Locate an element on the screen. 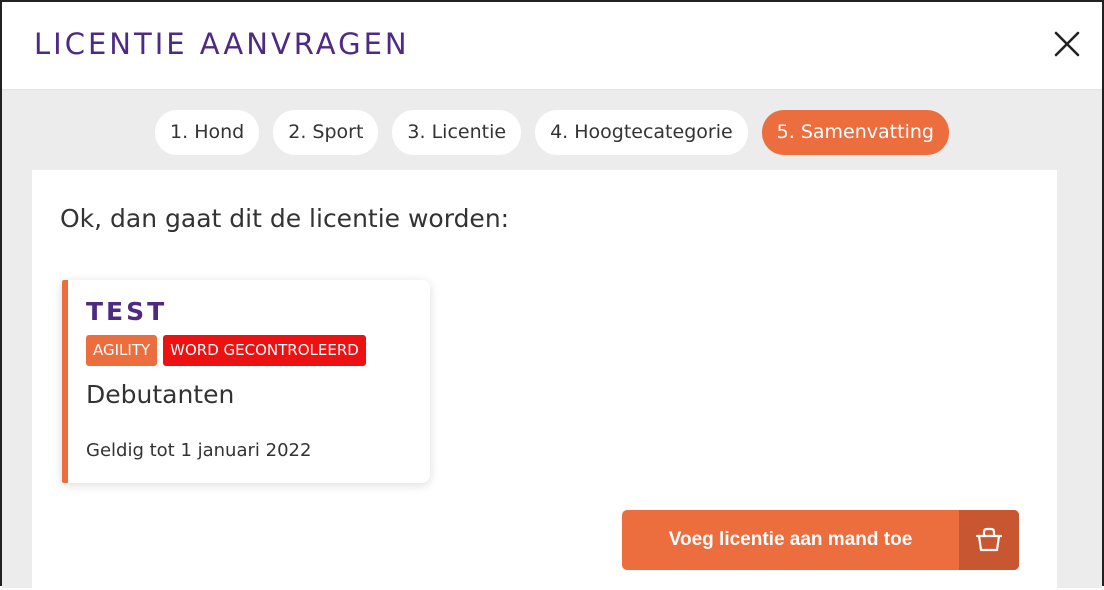  license-valid-until: Geldig tot 1 januari 2022 is located at coordinates (199, 450).